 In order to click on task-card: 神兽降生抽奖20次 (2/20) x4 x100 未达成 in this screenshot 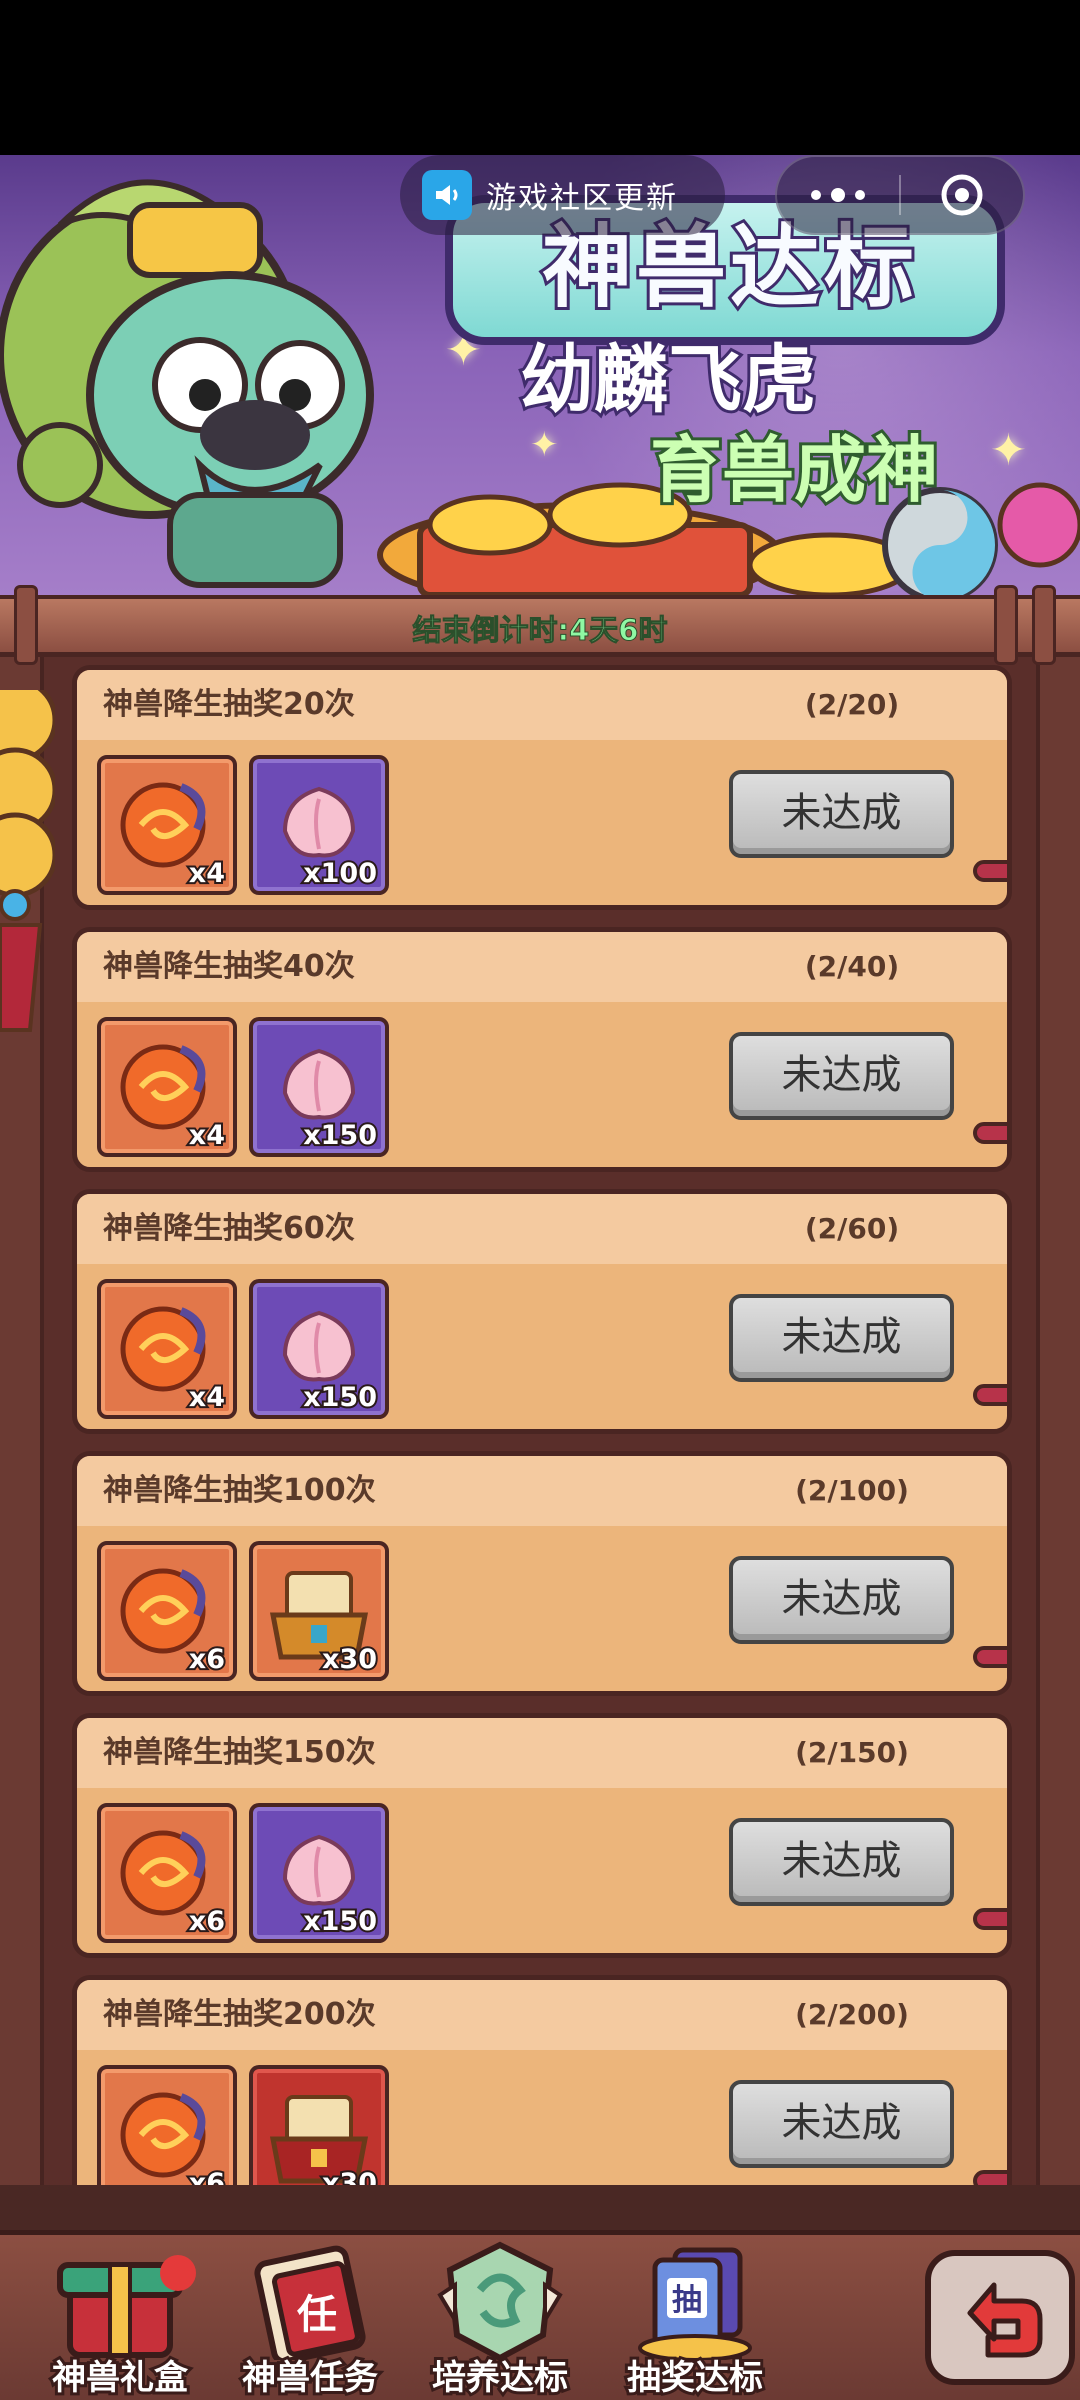, I will do `click(542, 787)`.